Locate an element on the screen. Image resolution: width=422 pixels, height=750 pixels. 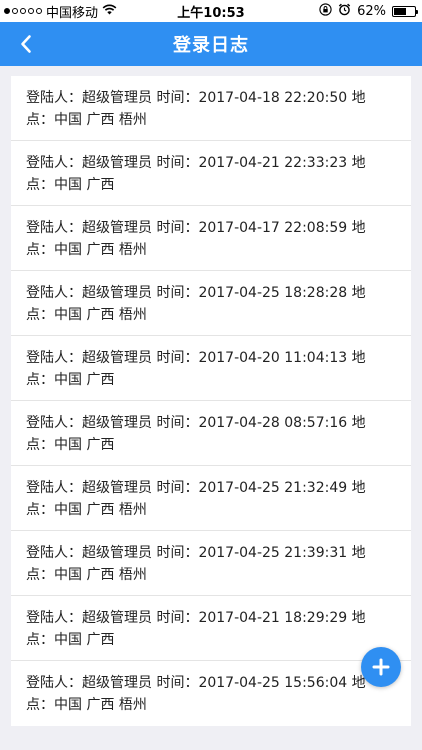
nav-bar: 登录日志 is located at coordinates (211, 44).